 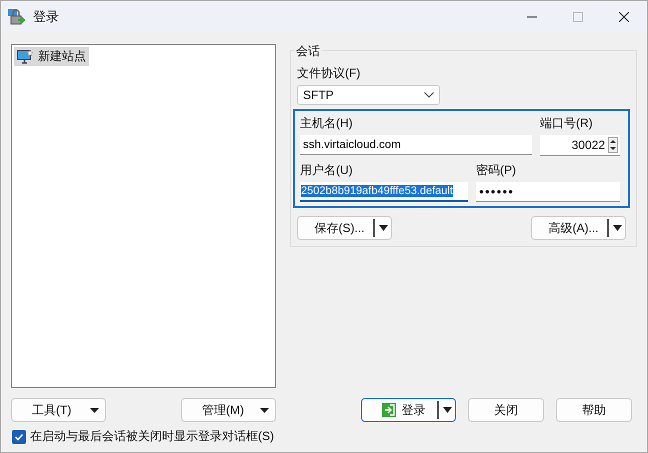 I want to click on login-button: 登录, so click(x=408, y=410).